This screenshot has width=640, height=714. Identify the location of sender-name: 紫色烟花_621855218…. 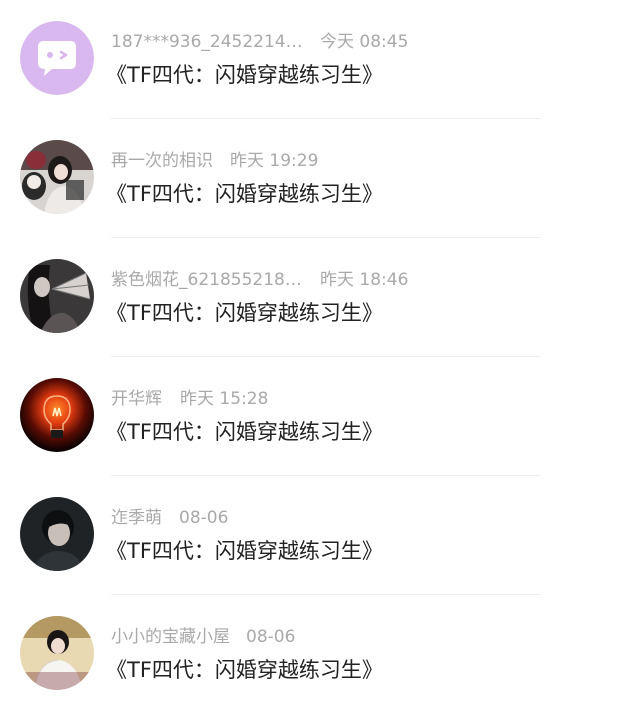
(206, 280).